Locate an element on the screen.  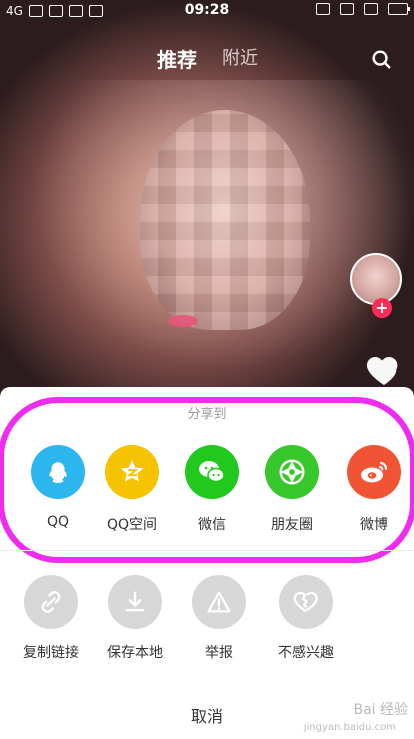
status-right is located at coordinates (363, 9).